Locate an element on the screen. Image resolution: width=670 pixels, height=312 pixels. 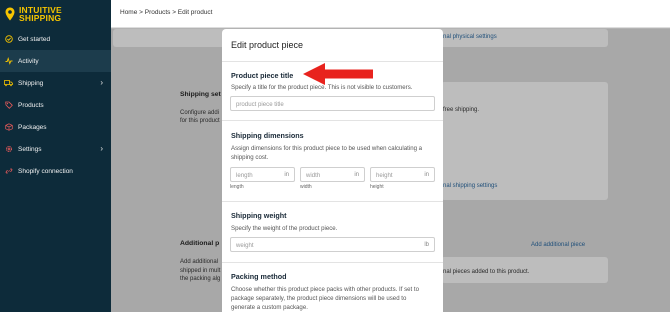
sidebar-item-label: Activity is located at coordinates (28, 61).